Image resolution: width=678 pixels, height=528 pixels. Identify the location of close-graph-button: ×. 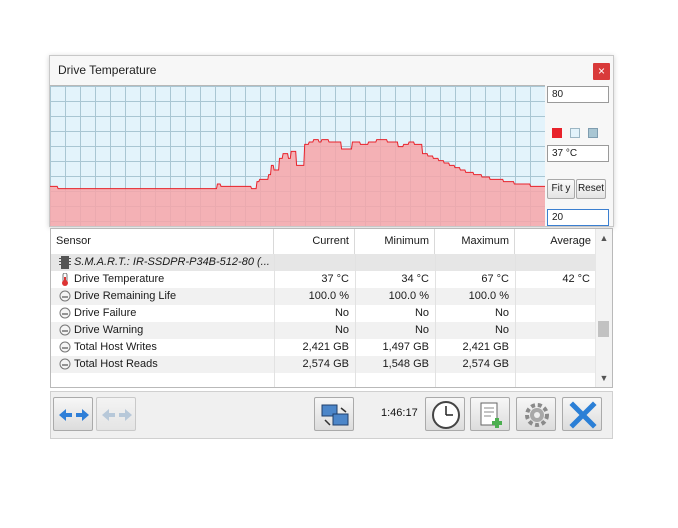
(601, 71).